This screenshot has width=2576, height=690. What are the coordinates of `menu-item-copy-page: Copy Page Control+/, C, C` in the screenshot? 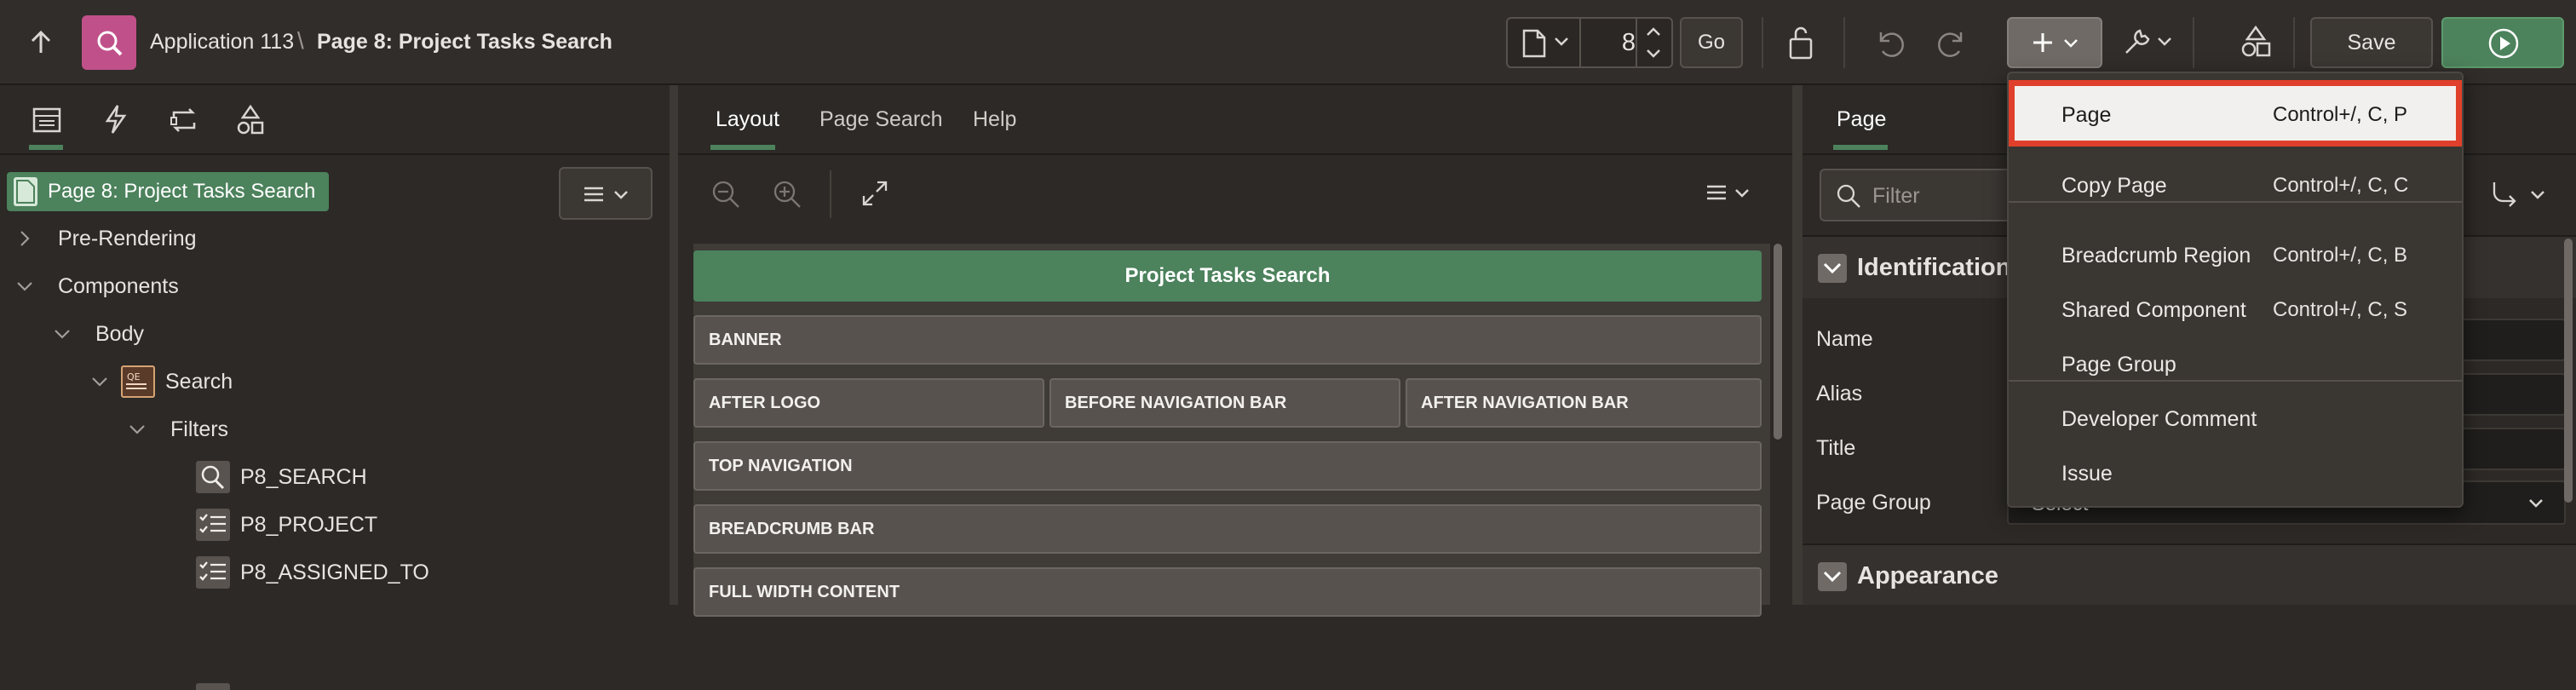 It's located at (2236, 185).